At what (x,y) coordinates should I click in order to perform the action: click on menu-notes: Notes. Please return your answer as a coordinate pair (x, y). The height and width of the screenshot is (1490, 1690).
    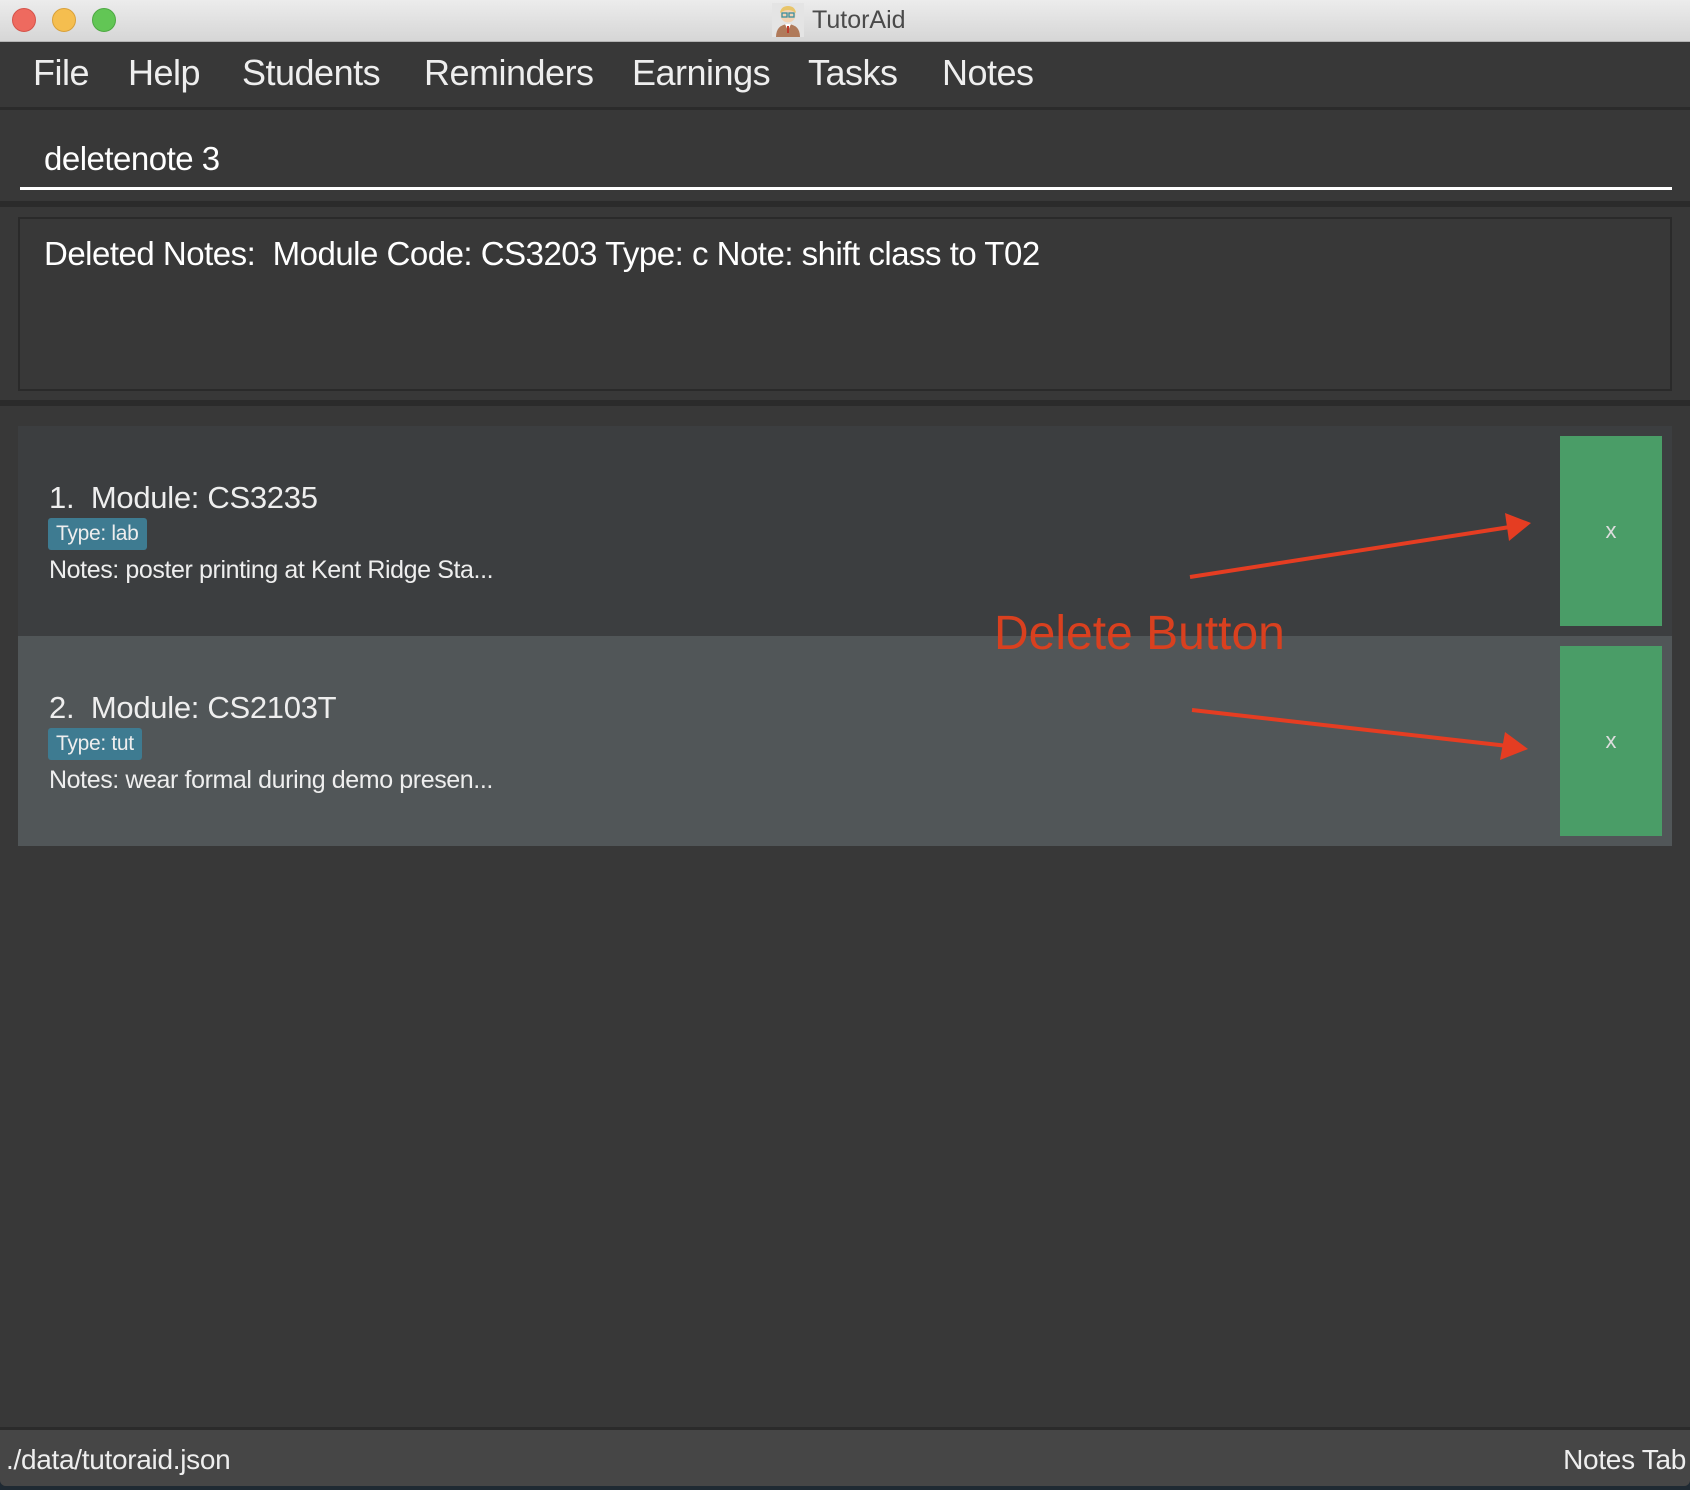
    Looking at the image, I should click on (988, 73).